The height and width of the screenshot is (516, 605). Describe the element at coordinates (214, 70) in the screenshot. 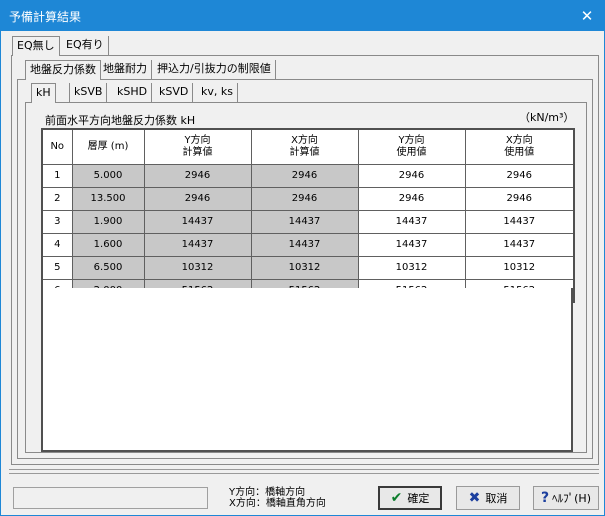

I see `tab-push-pull-limit: 押込力/引抜力の制限値` at that location.